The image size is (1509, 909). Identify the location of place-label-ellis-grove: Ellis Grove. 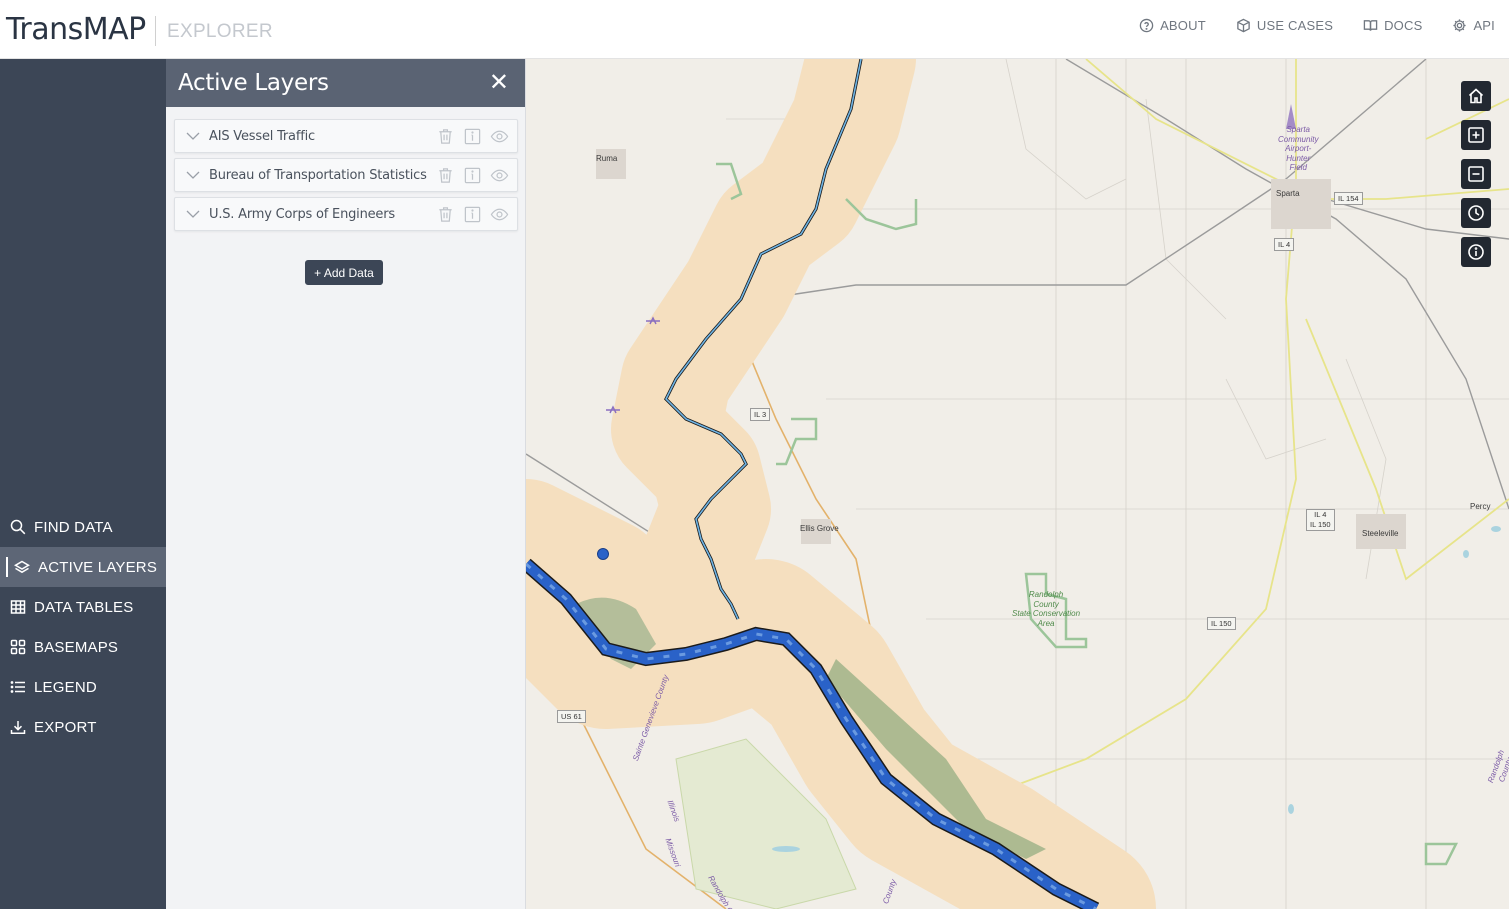
(819, 528).